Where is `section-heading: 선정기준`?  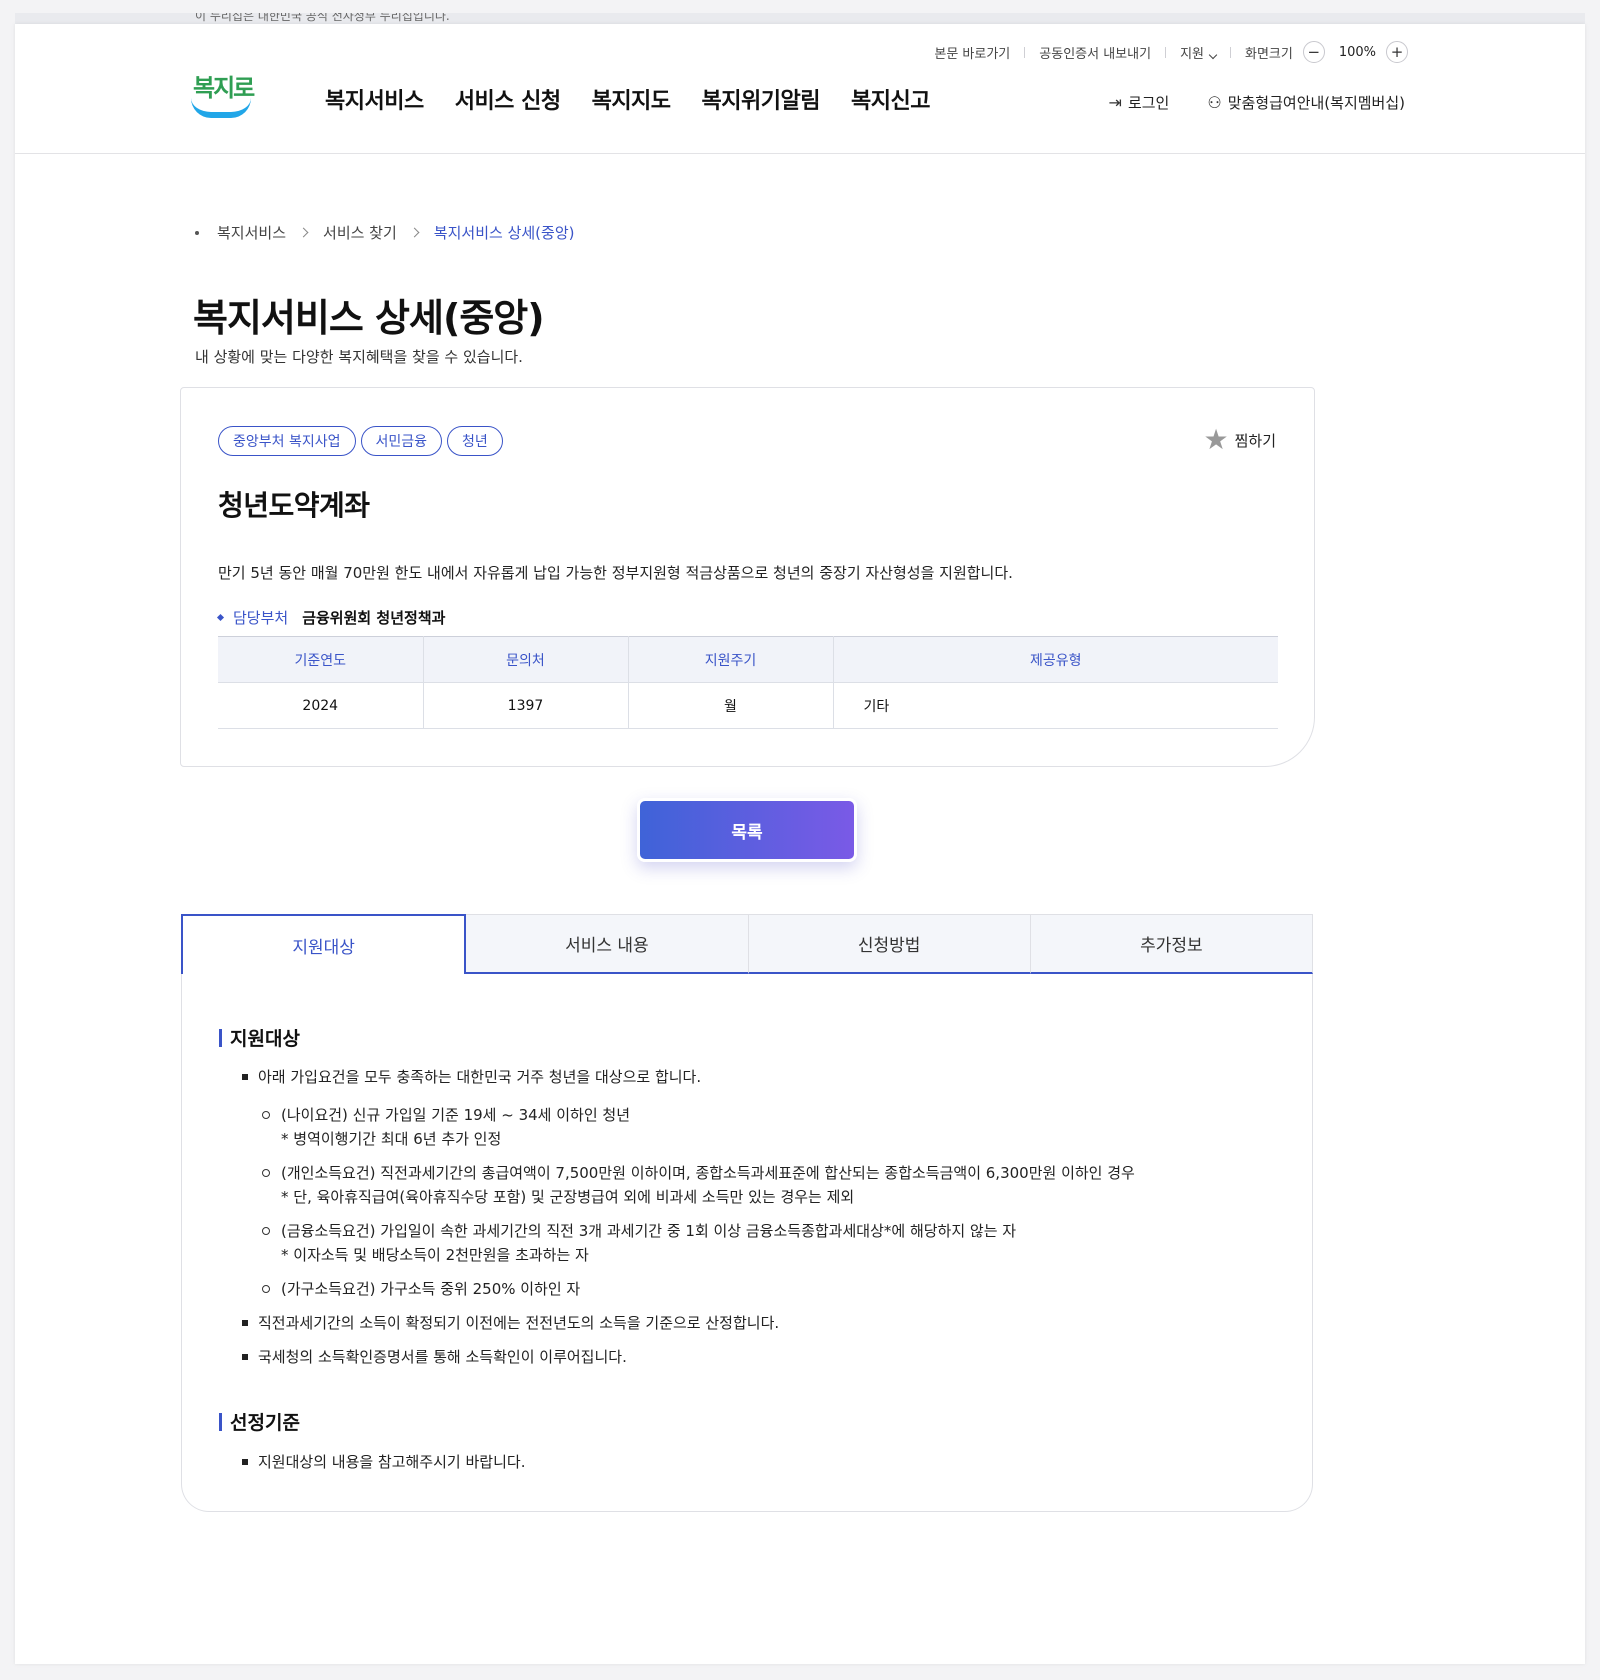 section-heading: 선정기준 is located at coordinates (259, 1421).